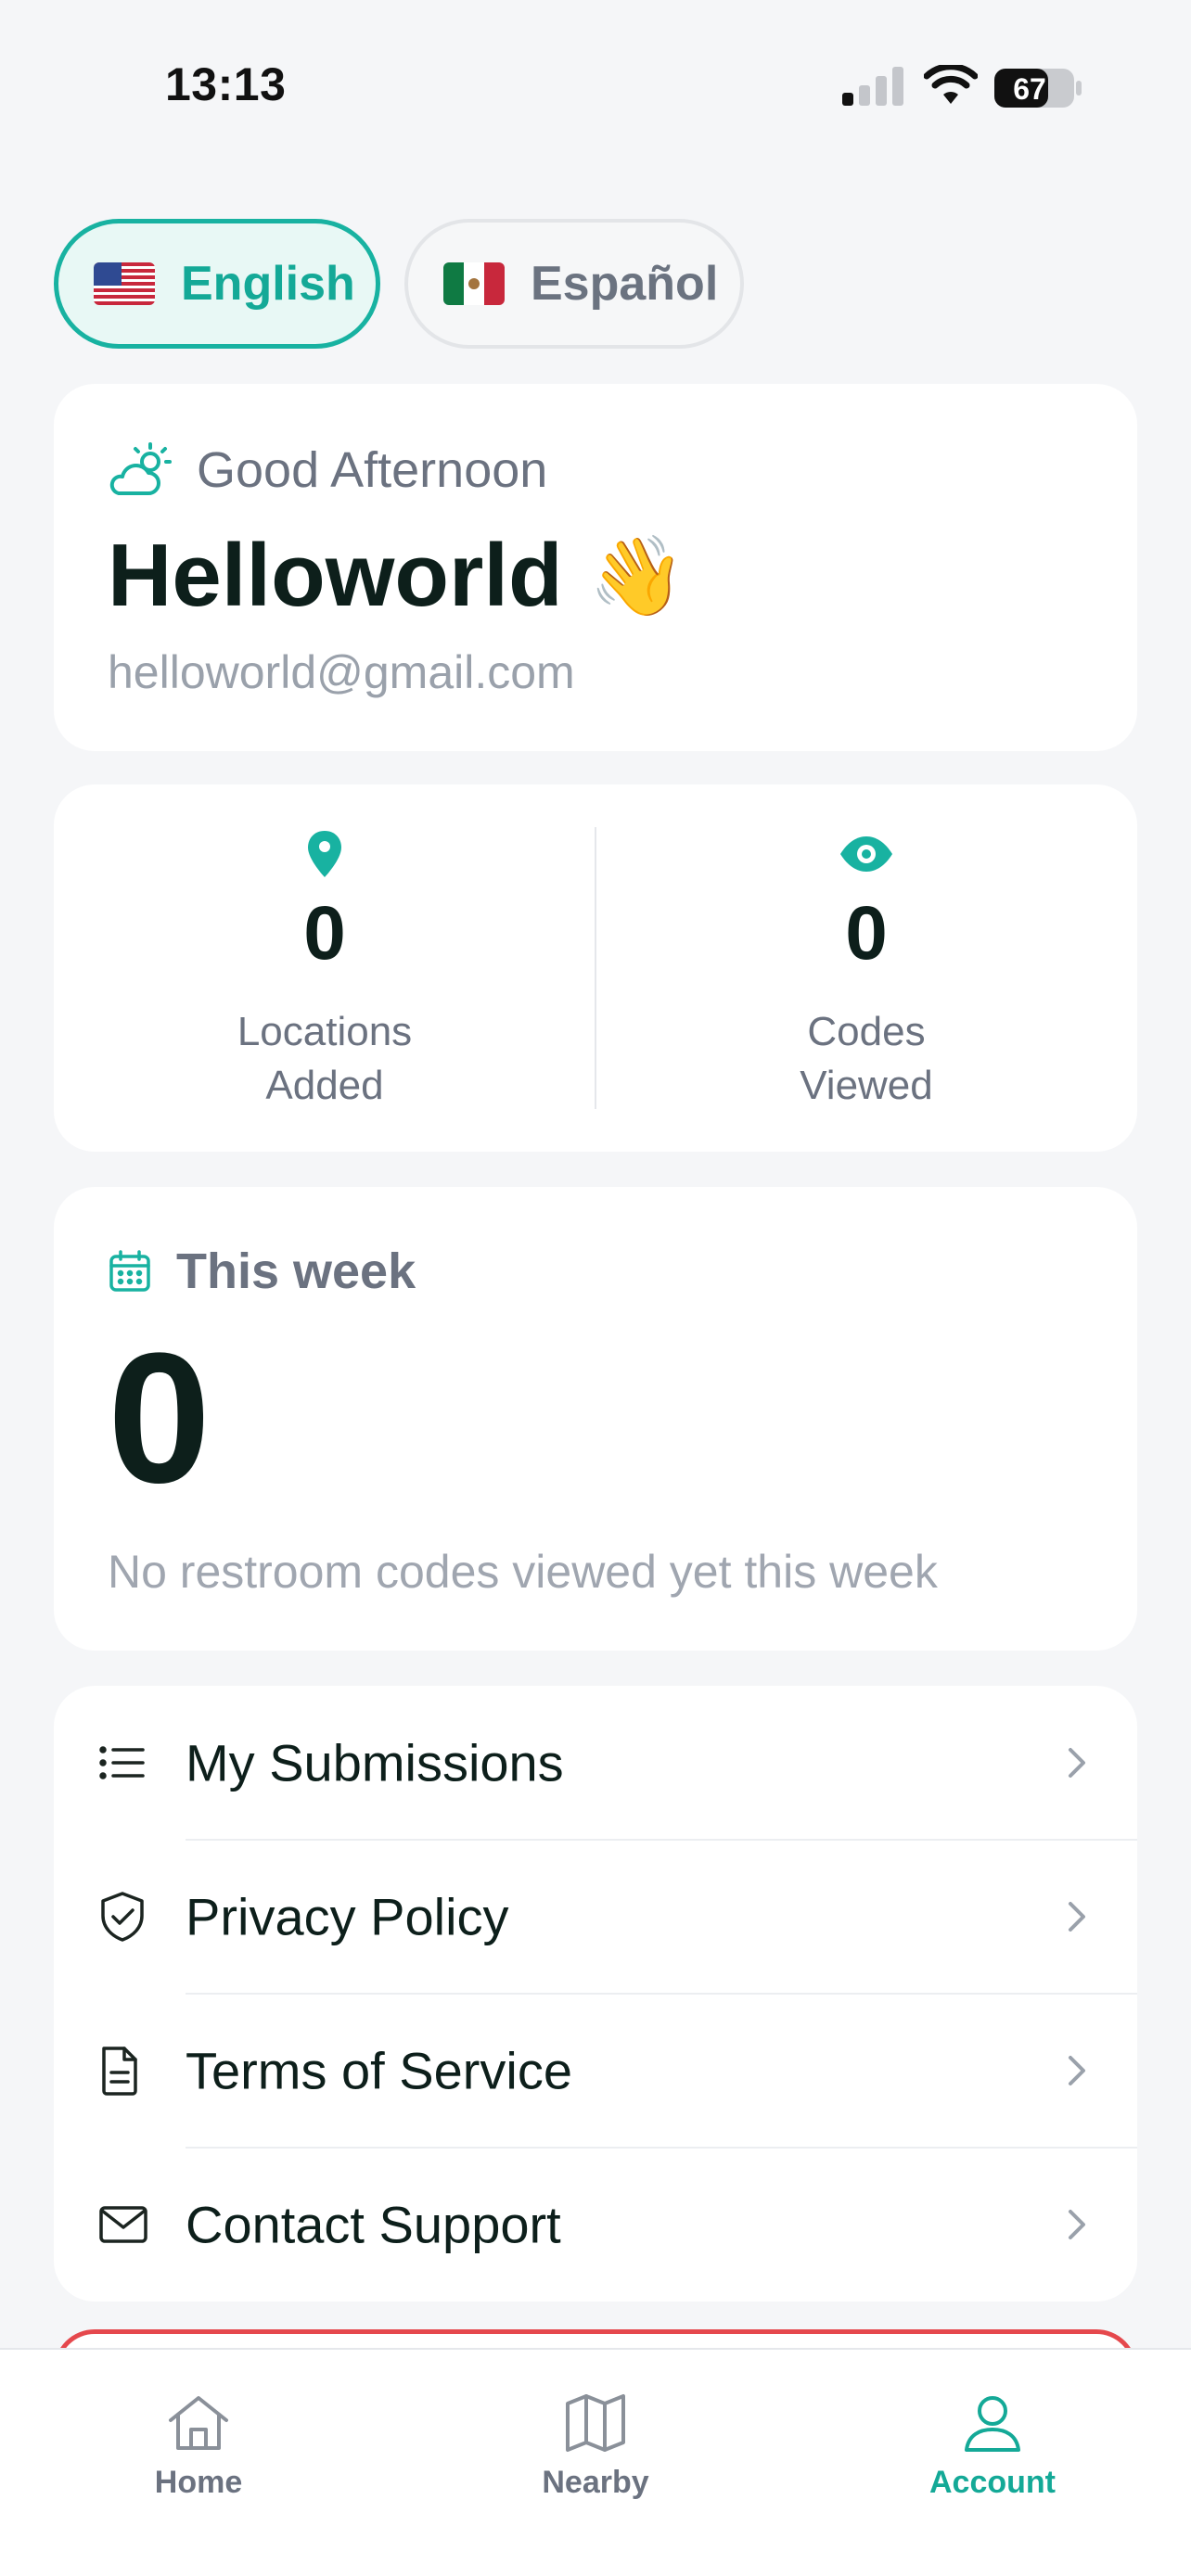 This screenshot has height=2576, width=1191. I want to click on list-icon, so click(122, 1762).